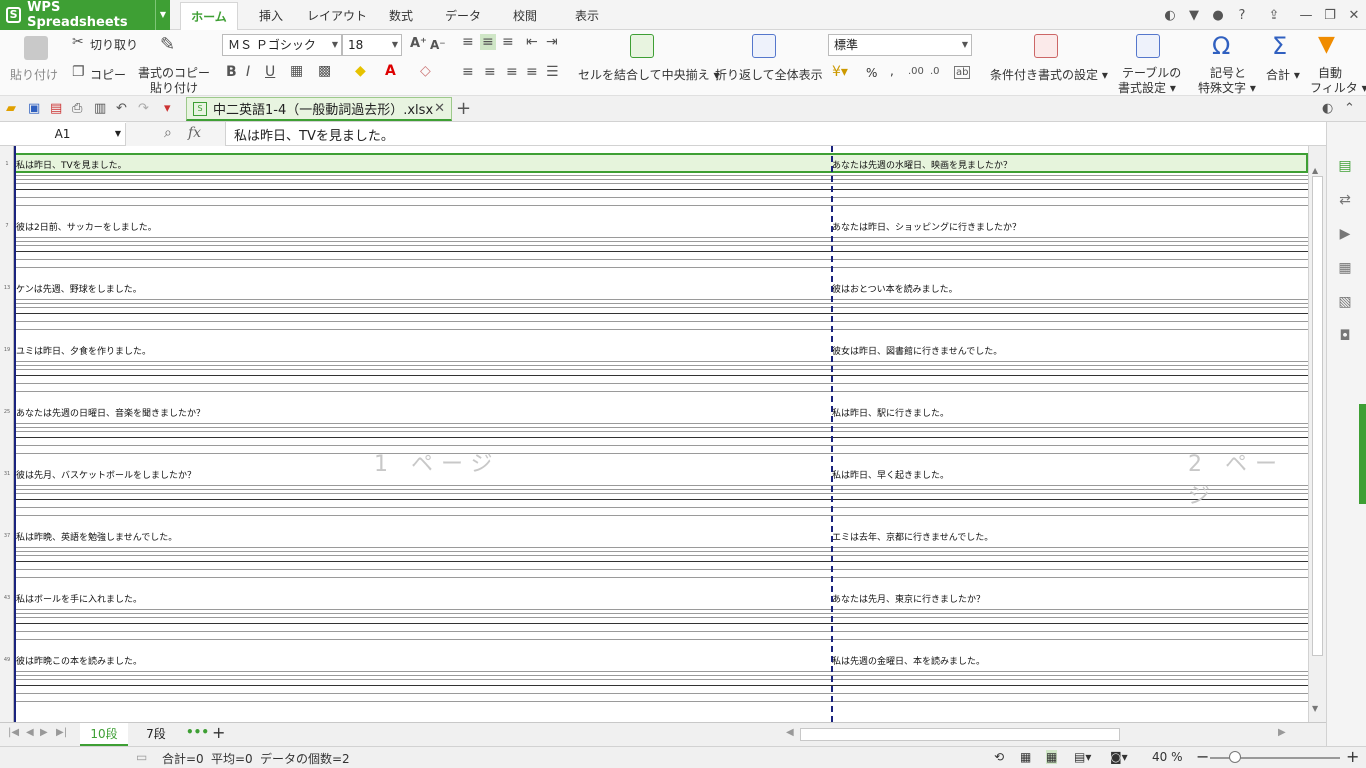 This screenshot has width=1366, height=768. I want to click on row-headers: 1 7 13 19 25 31 37 43 49, so click(7, 434).